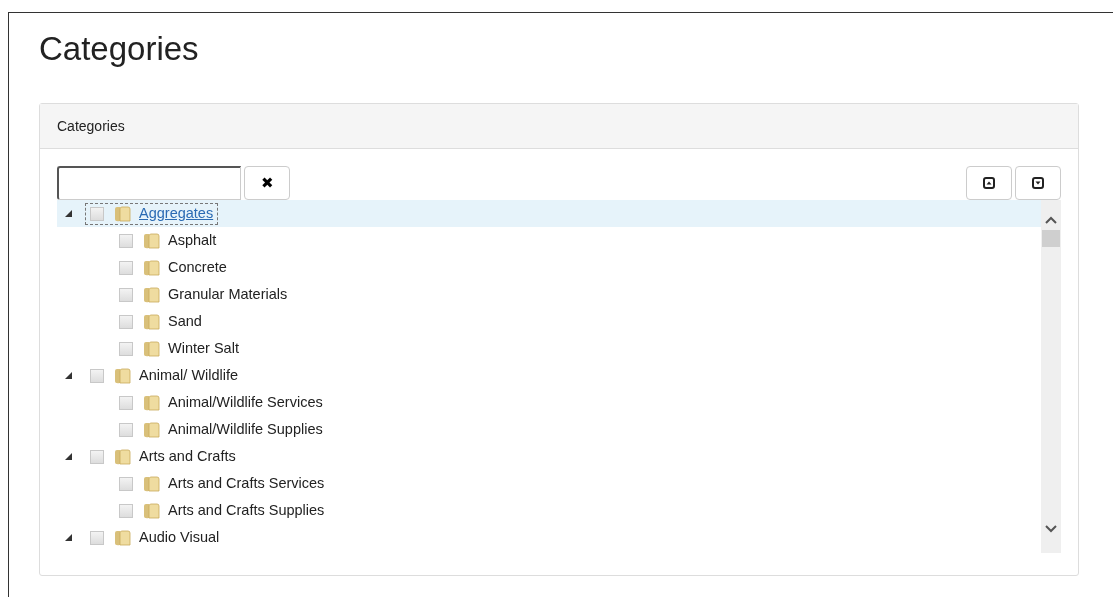  What do you see at coordinates (197, 267) in the screenshot?
I see `tree-item-label: Concrete` at bounding box center [197, 267].